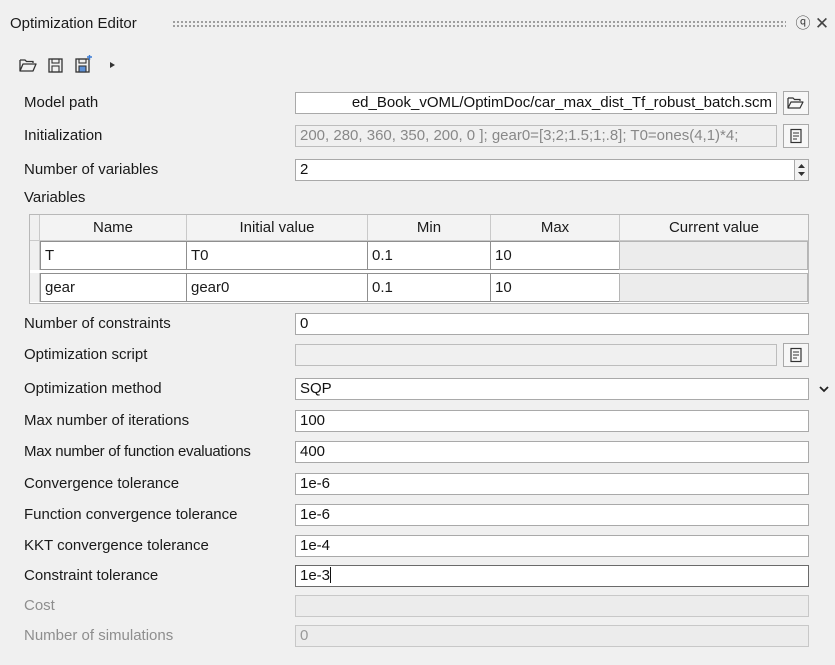 Image resolution: width=835 pixels, height=665 pixels. Describe the element at coordinates (304, 323) in the screenshot. I see `number-of-constraints-value: 0` at that location.